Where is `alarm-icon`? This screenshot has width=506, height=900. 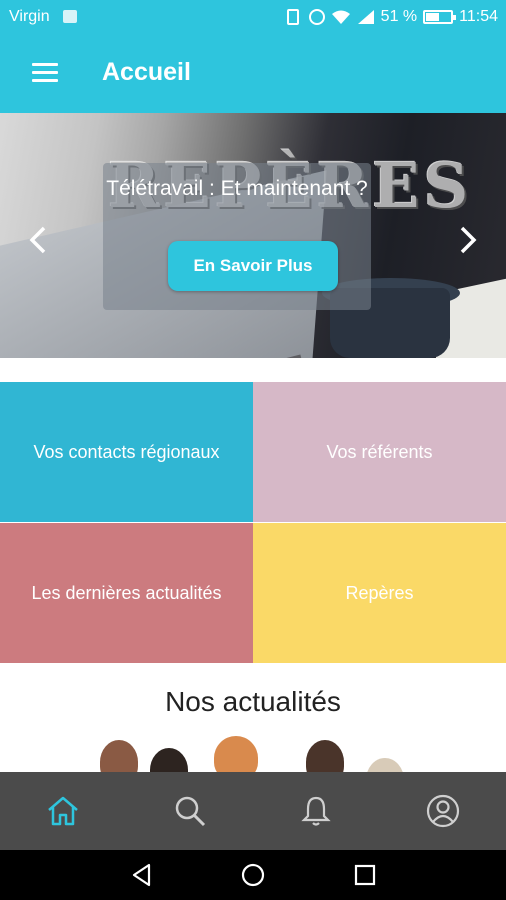
alarm-icon is located at coordinates (316, 17).